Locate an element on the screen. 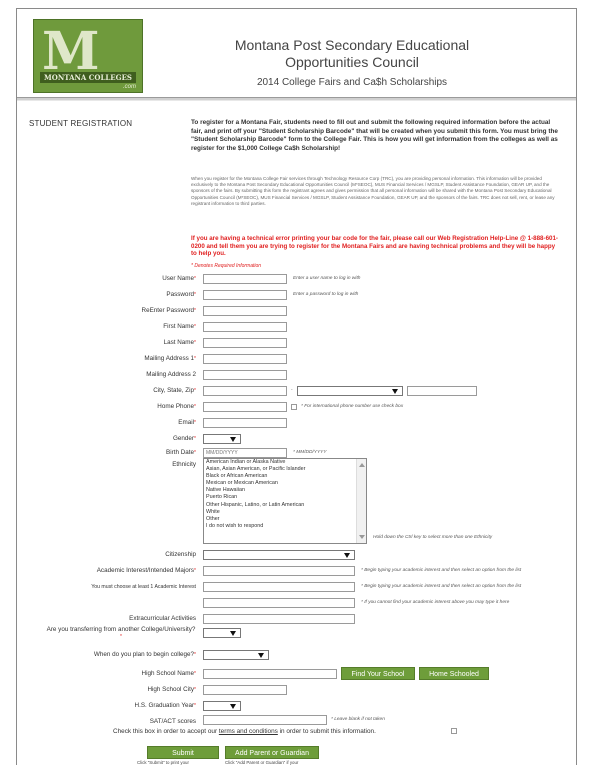 Image resolution: width=593 pixels, height=765 pixels. scroll-up-icon is located at coordinates (362, 465).